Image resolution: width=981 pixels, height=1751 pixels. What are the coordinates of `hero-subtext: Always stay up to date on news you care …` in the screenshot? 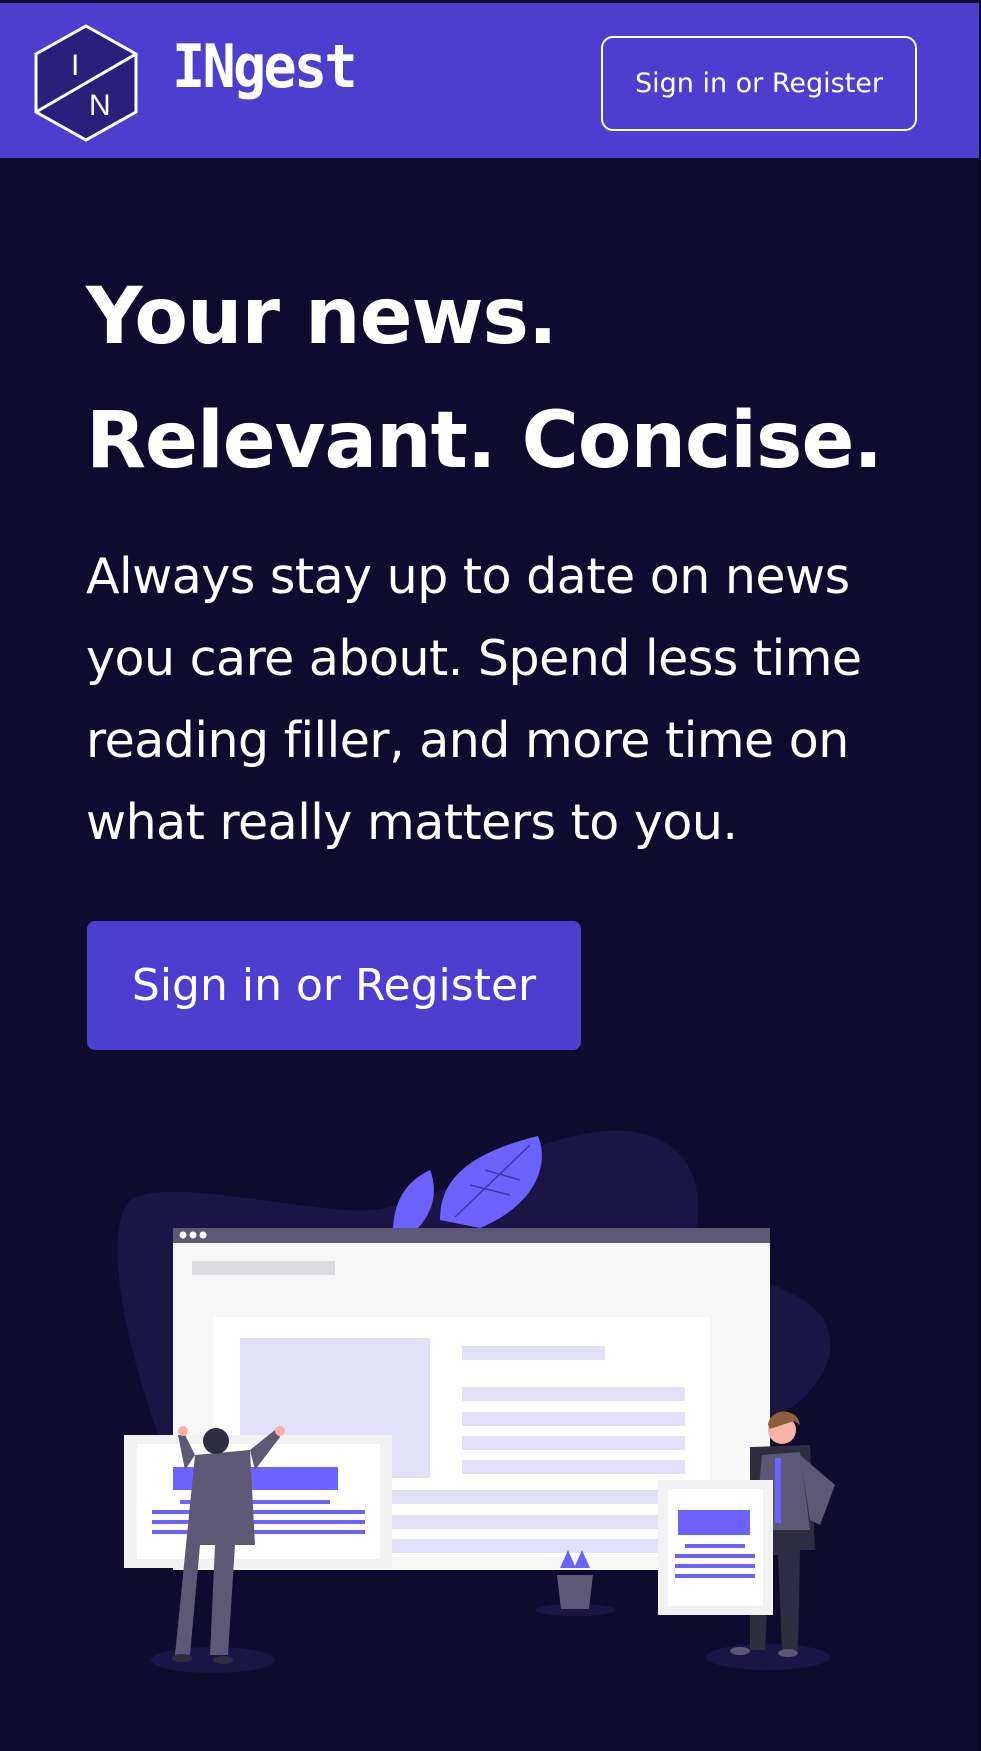 It's located at (474, 699).